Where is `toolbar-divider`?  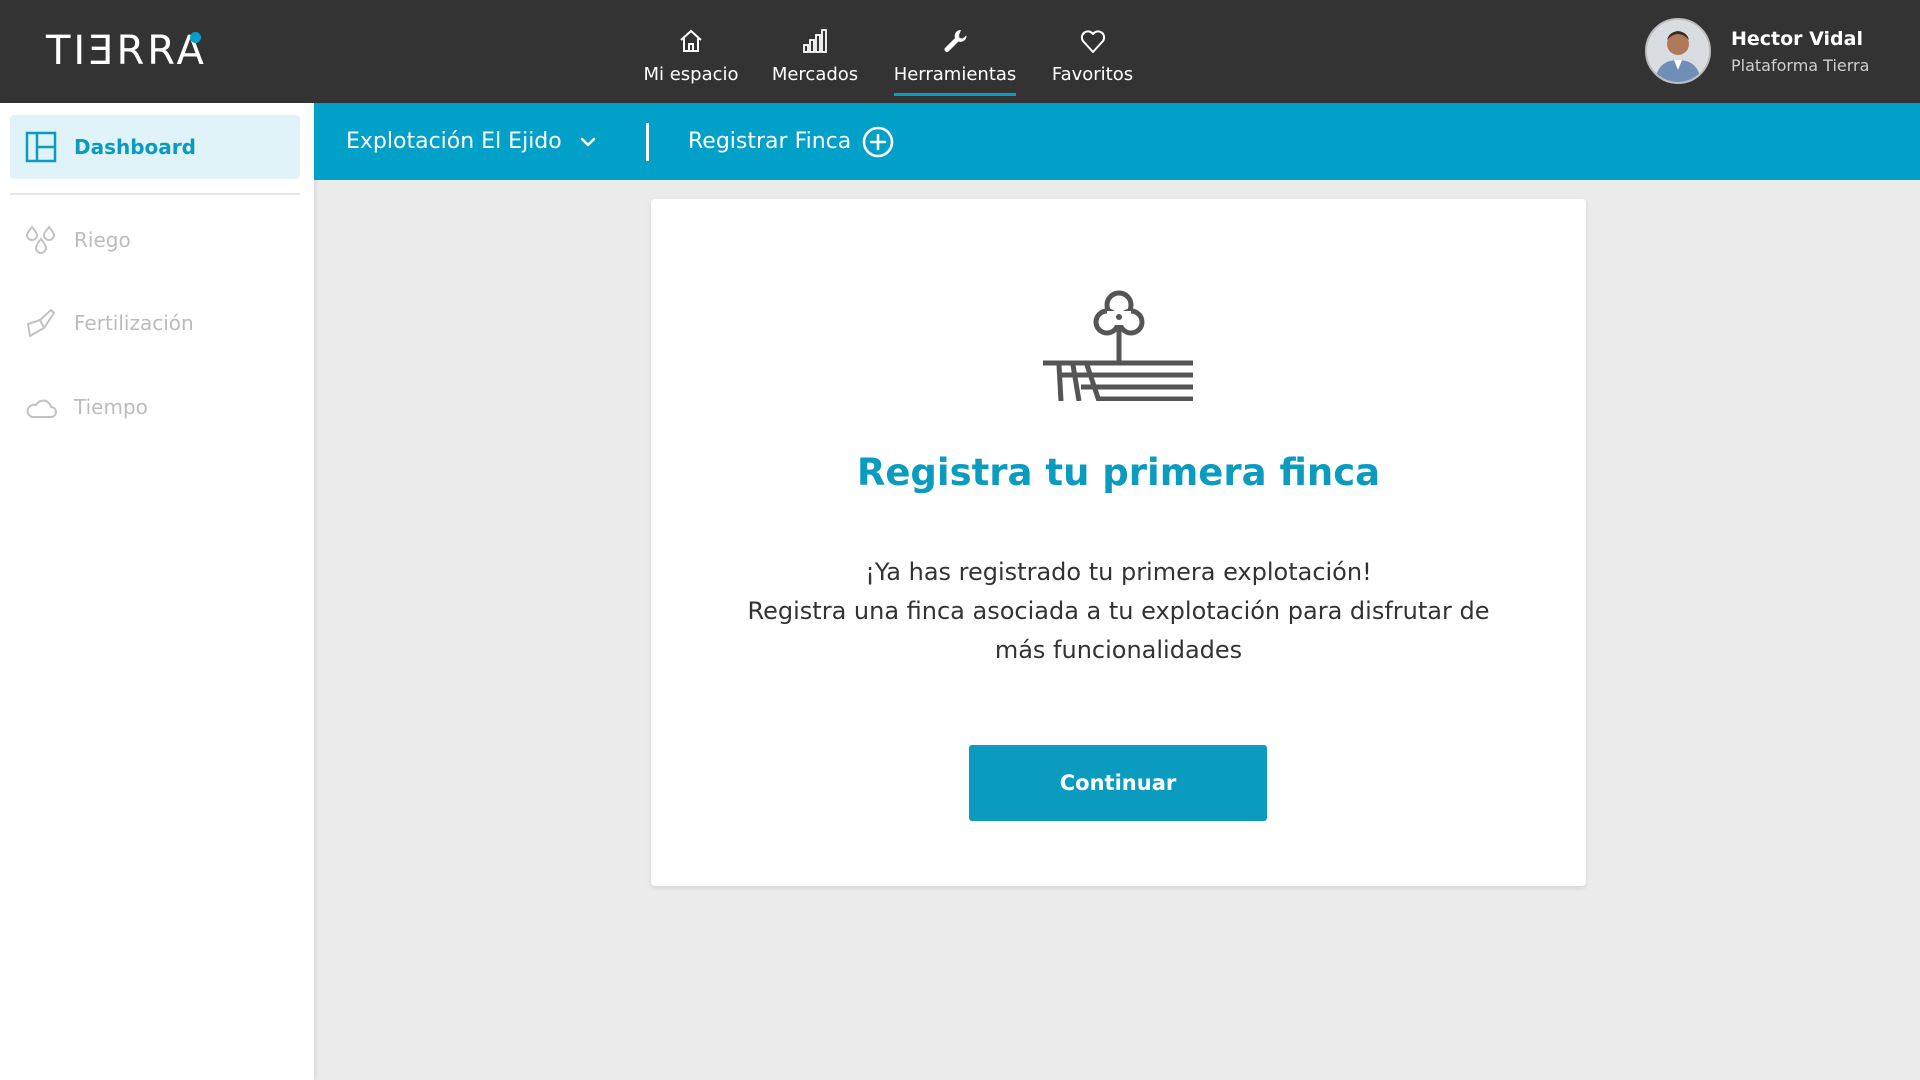 toolbar-divider is located at coordinates (647, 142).